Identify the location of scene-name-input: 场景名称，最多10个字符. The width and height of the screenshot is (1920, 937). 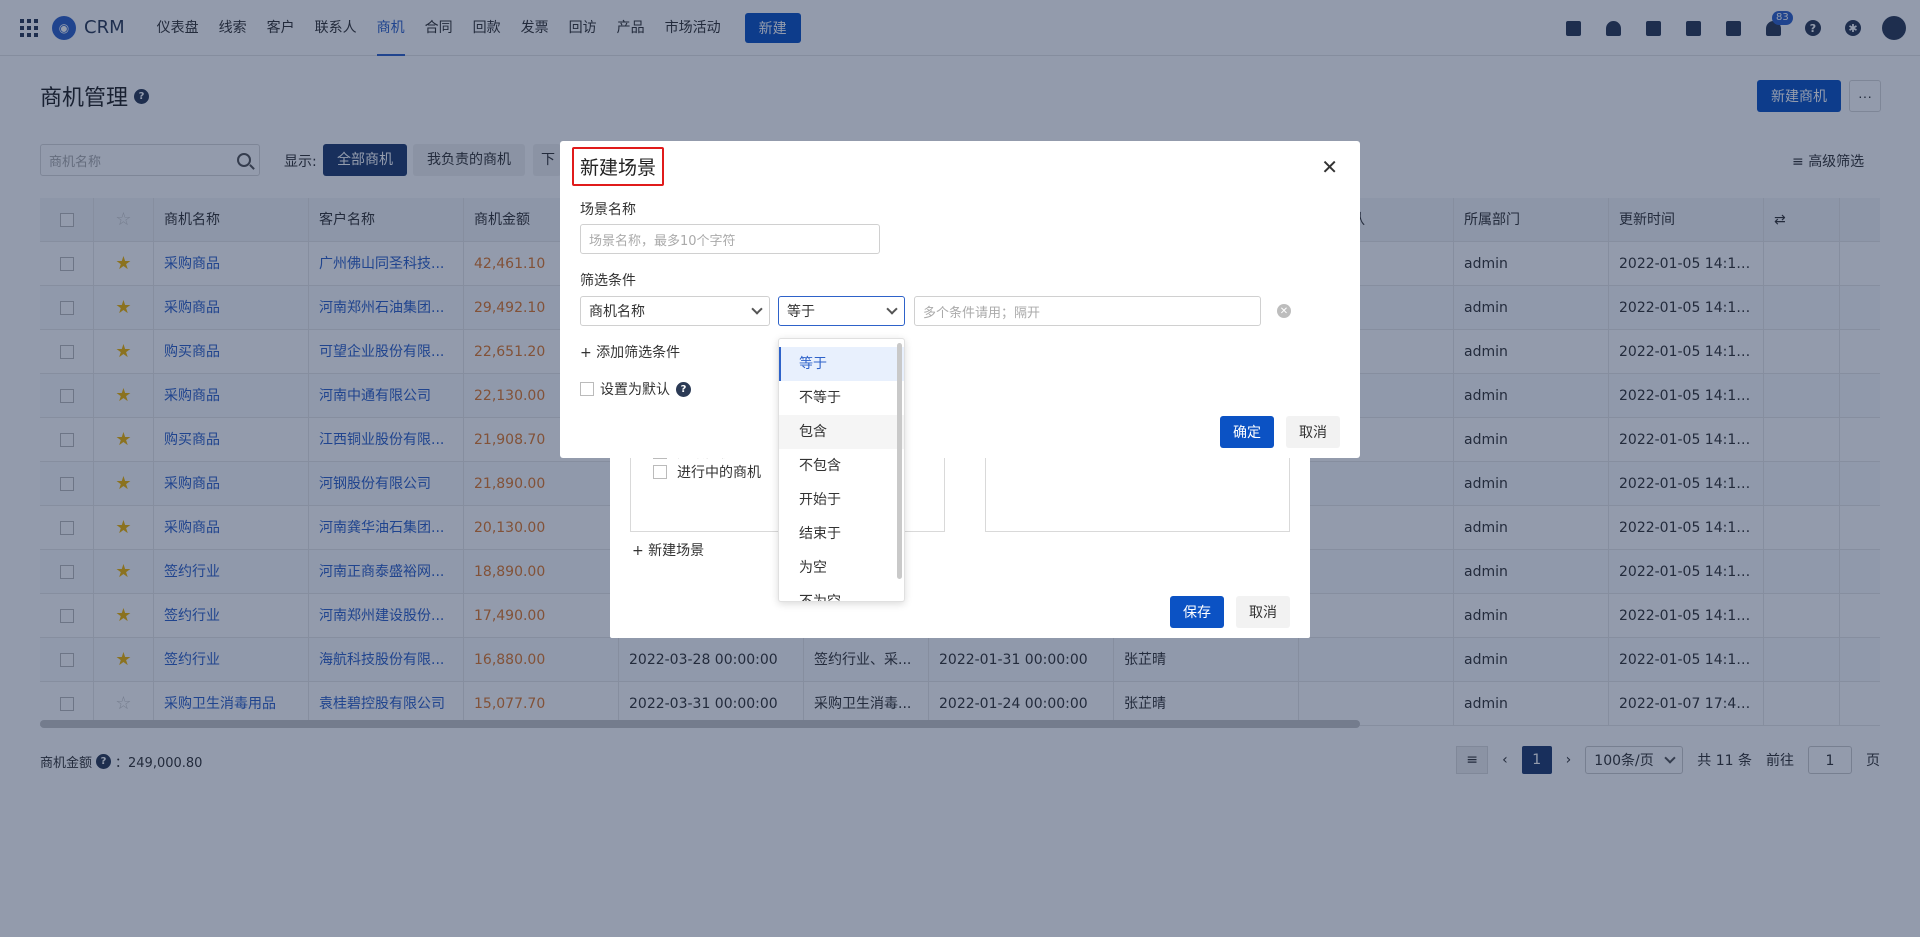
(730, 239).